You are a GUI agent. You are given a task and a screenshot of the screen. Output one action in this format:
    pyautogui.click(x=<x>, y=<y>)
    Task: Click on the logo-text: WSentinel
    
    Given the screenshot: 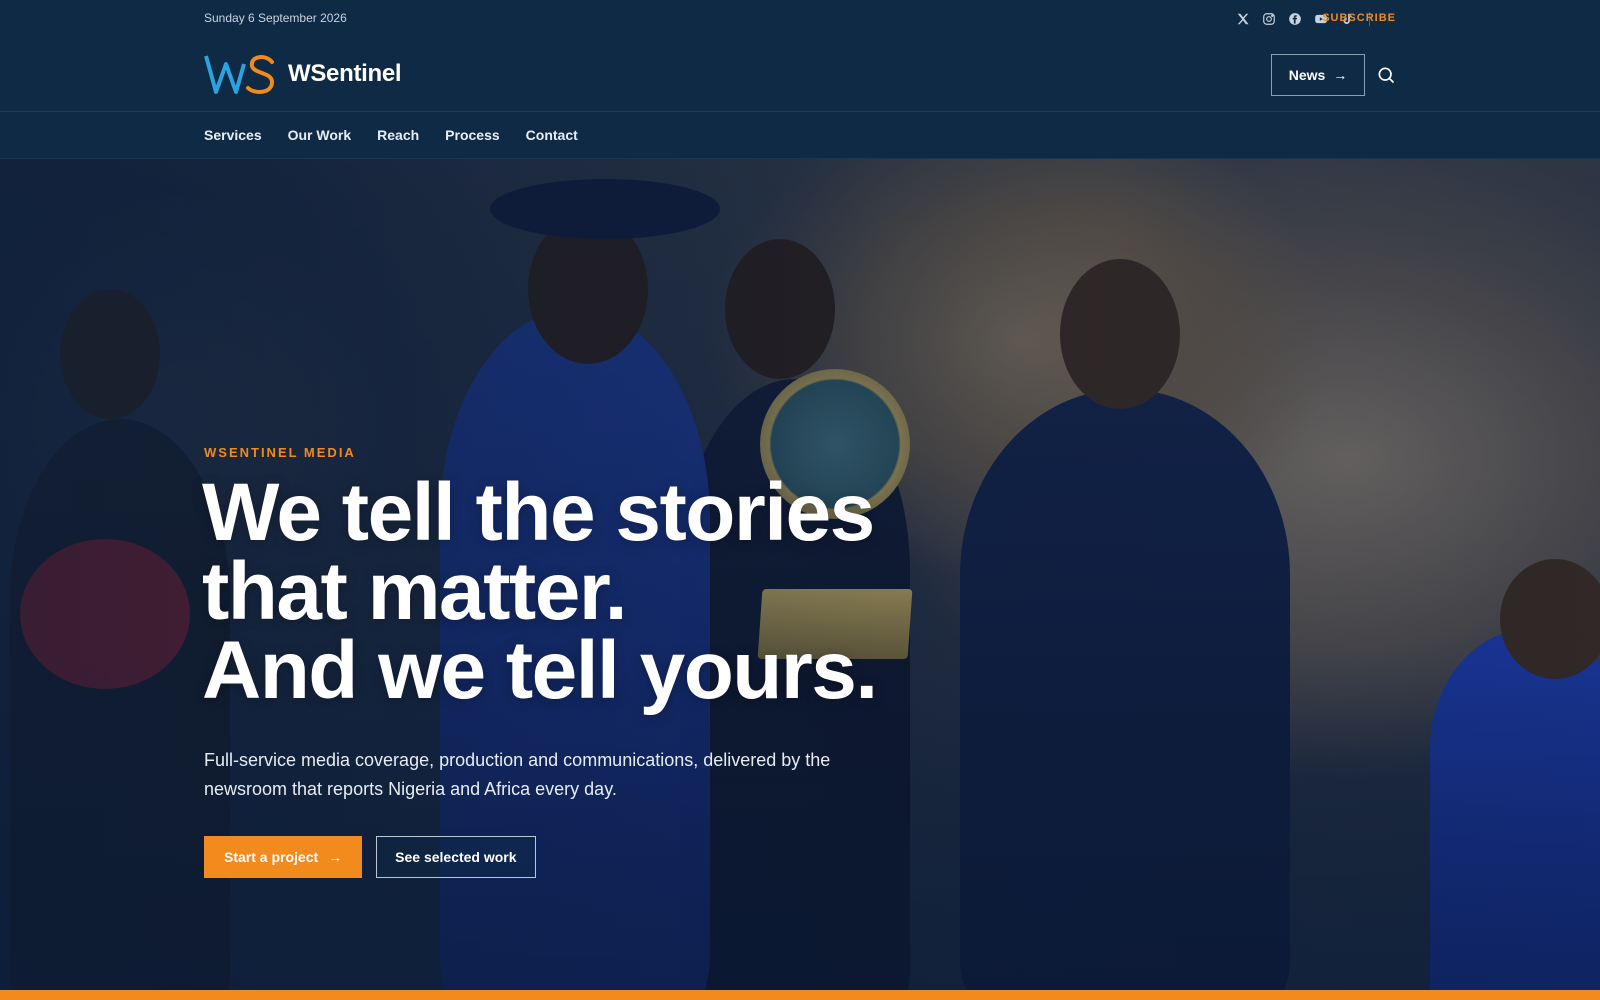 What is the action you would take?
    pyautogui.click(x=345, y=73)
    